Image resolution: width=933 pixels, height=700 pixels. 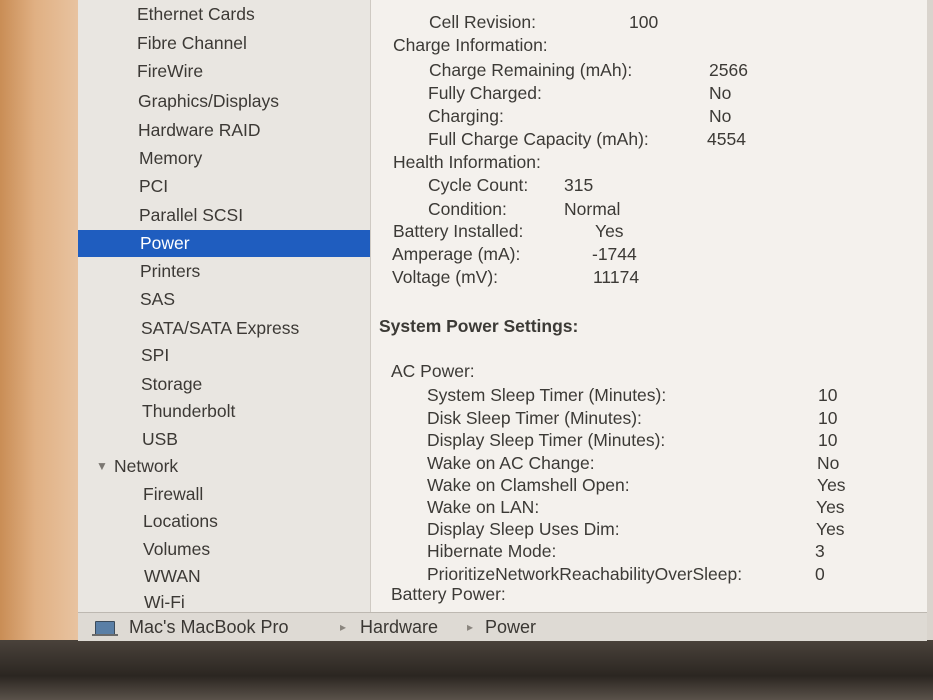 What do you see at coordinates (820, 551) in the screenshot?
I see `setting-value: 3` at bounding box center [820, 551].